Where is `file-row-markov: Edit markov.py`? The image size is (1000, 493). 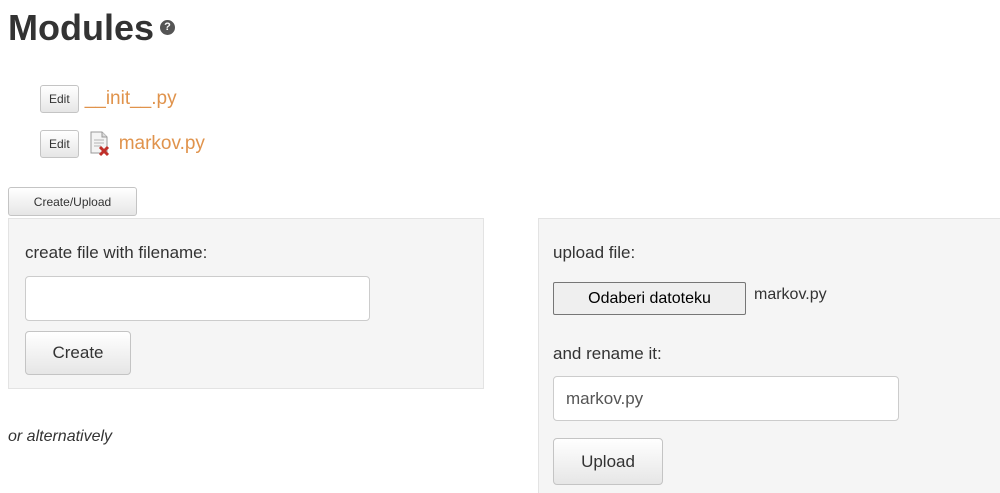
file-row-markov: Edit markov.py is located at coordinates (122, 144).